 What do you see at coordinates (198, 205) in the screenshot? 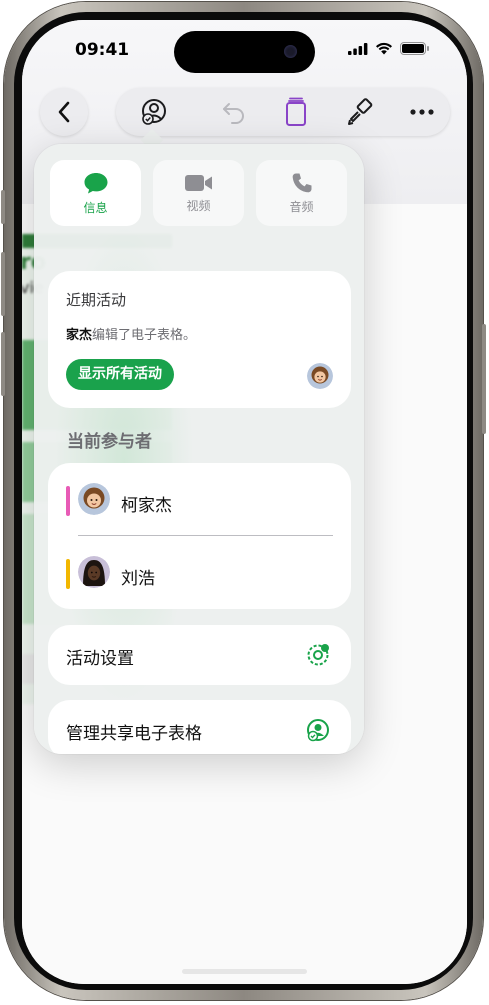
I see `tab-video-label: 视频` at bounding box center [198, 205].